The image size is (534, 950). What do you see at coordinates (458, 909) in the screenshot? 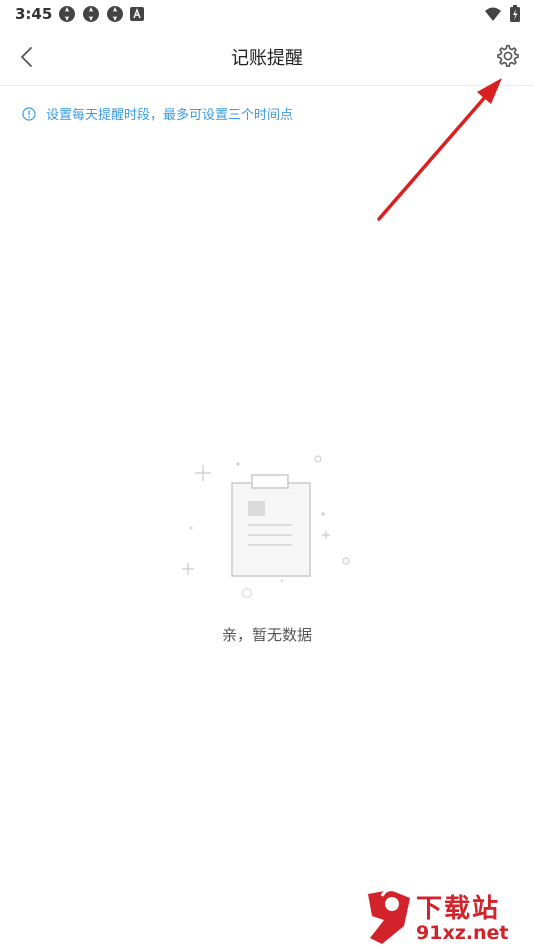
I see `watermark-brand: 下载站` at bounding box center [458, 909].